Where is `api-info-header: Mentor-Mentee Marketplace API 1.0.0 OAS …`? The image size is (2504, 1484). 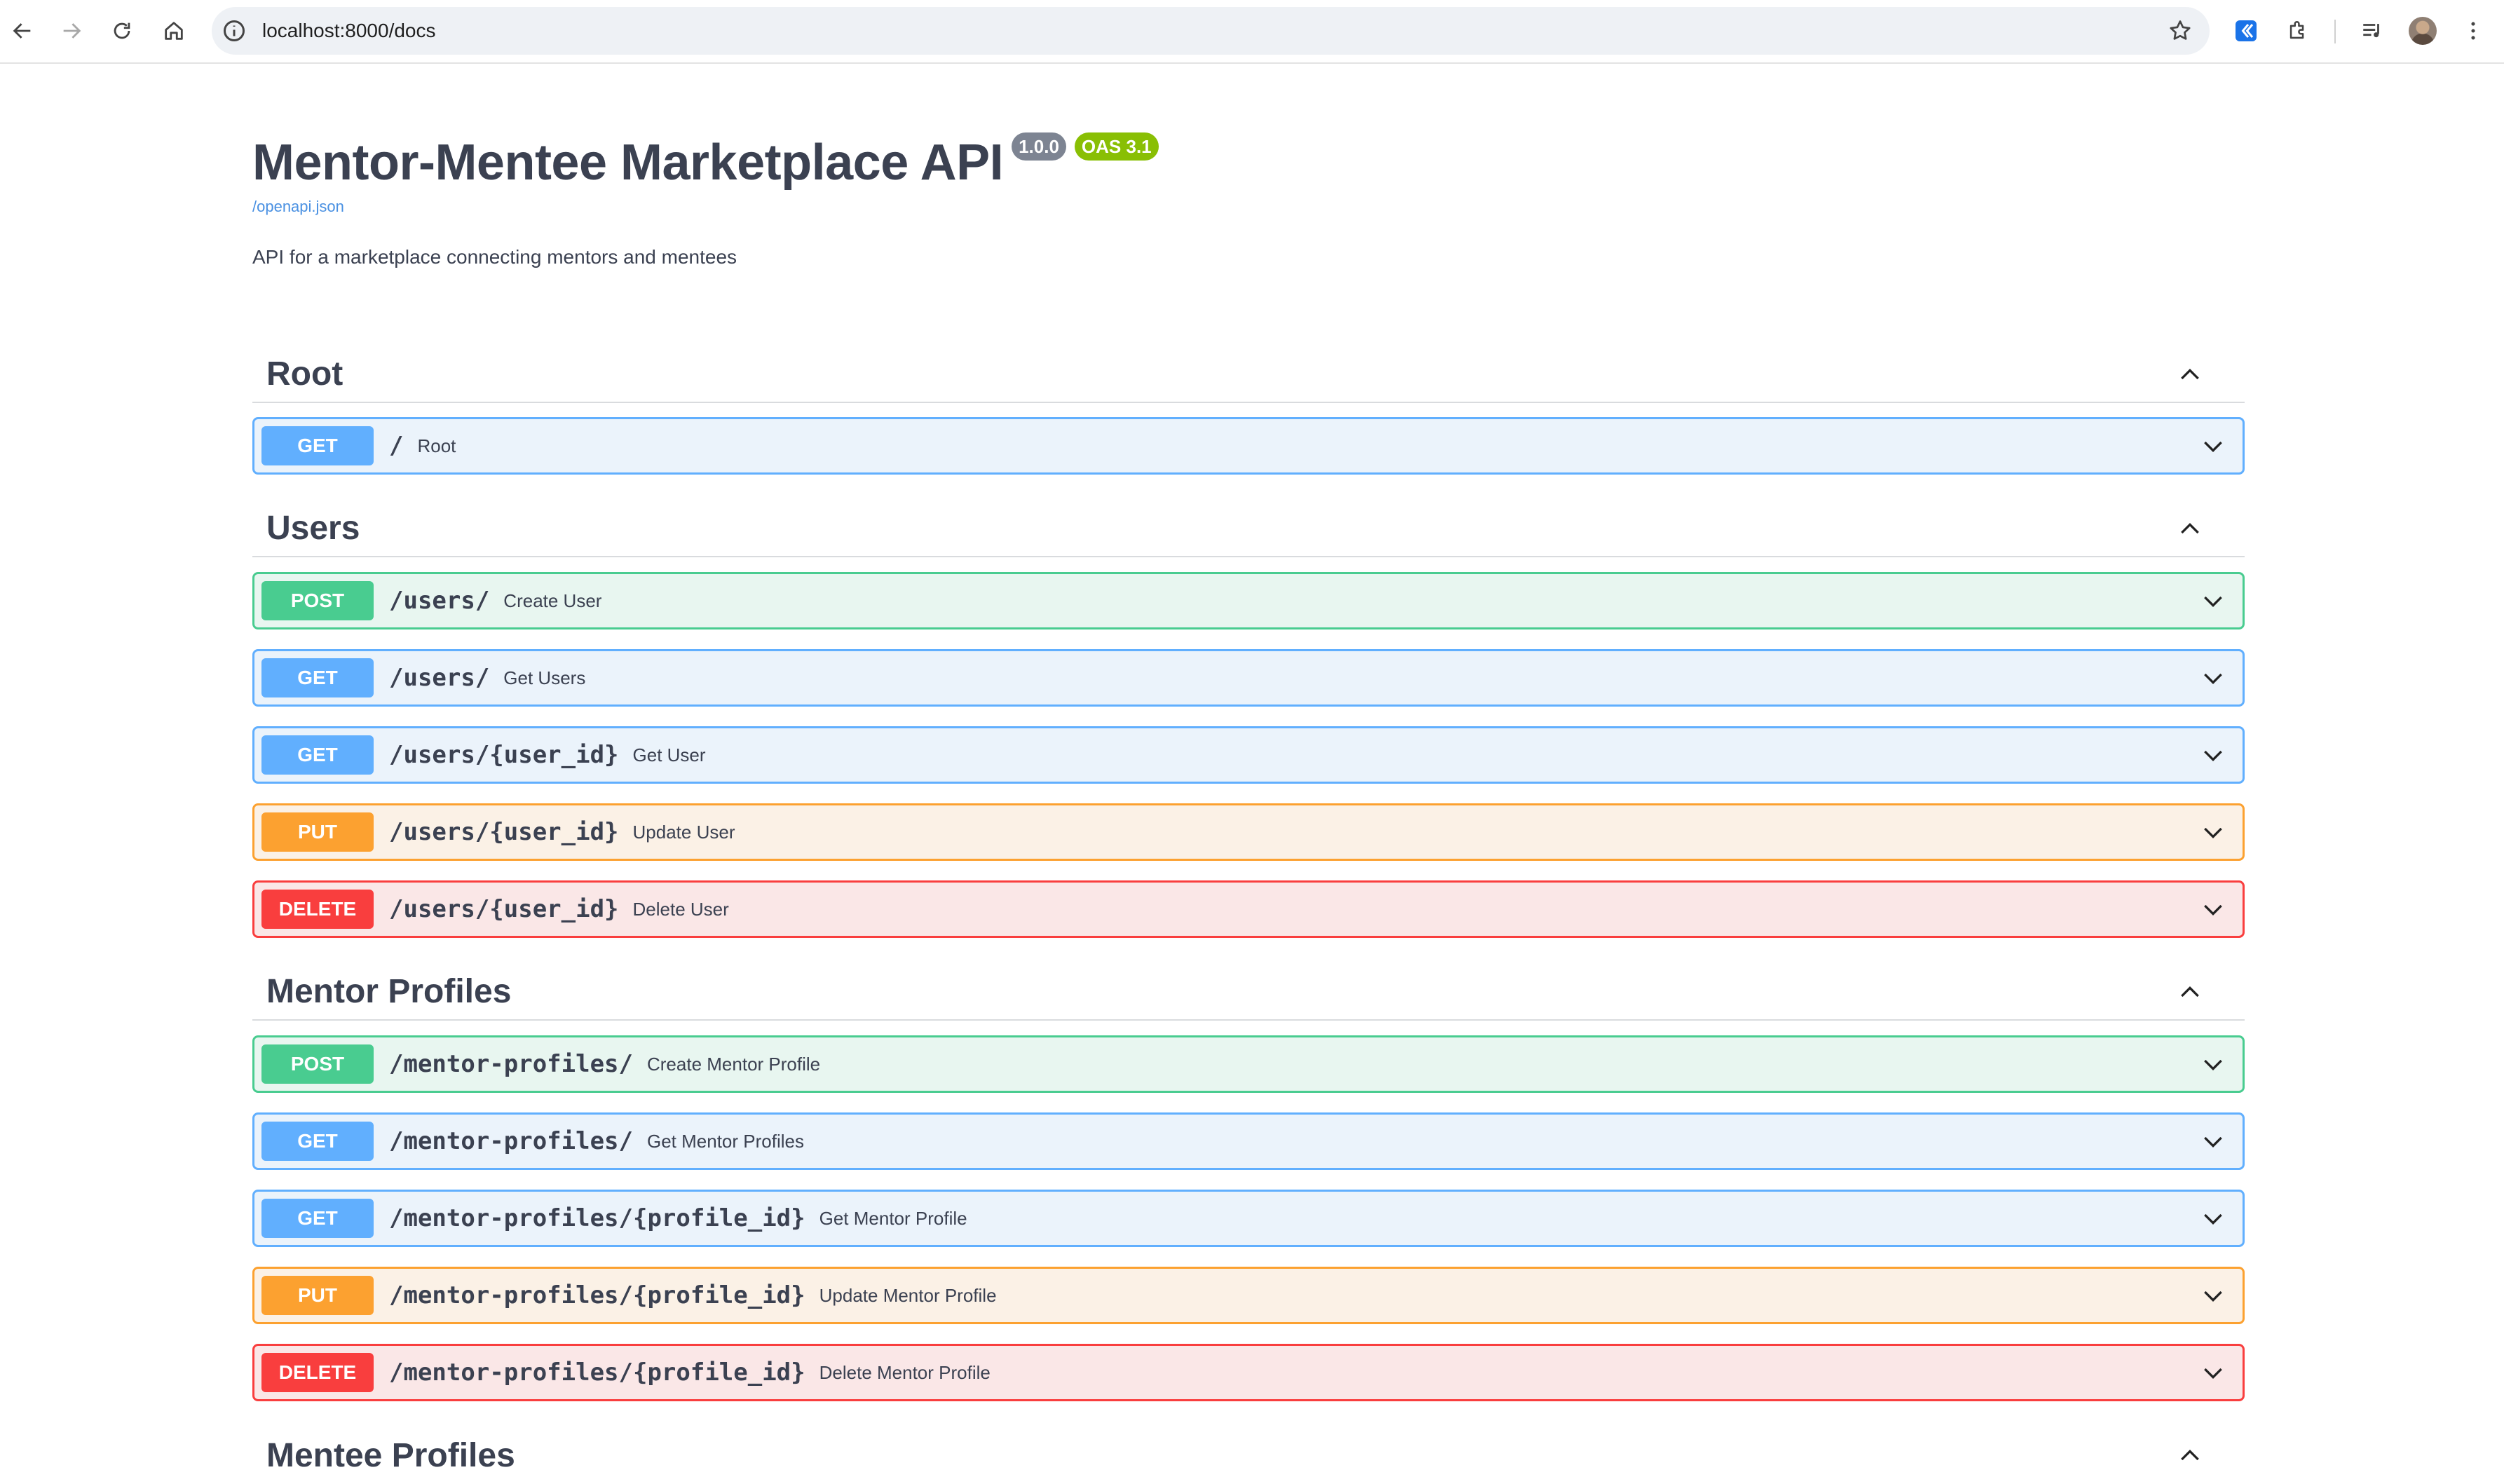 api-info-header: Mentor-Mentee Marketplace API 1.0.0 OAS … is located at coordinates (705, 164).